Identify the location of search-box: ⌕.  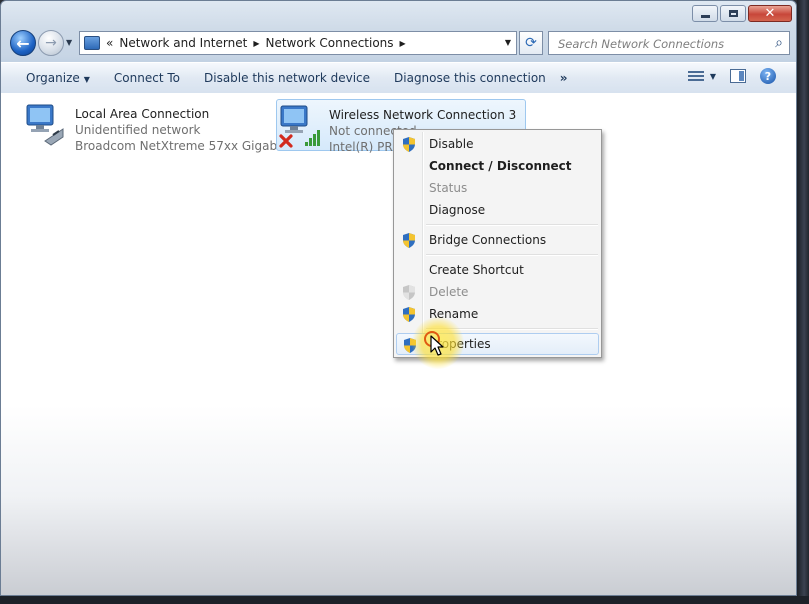
(669, 43).